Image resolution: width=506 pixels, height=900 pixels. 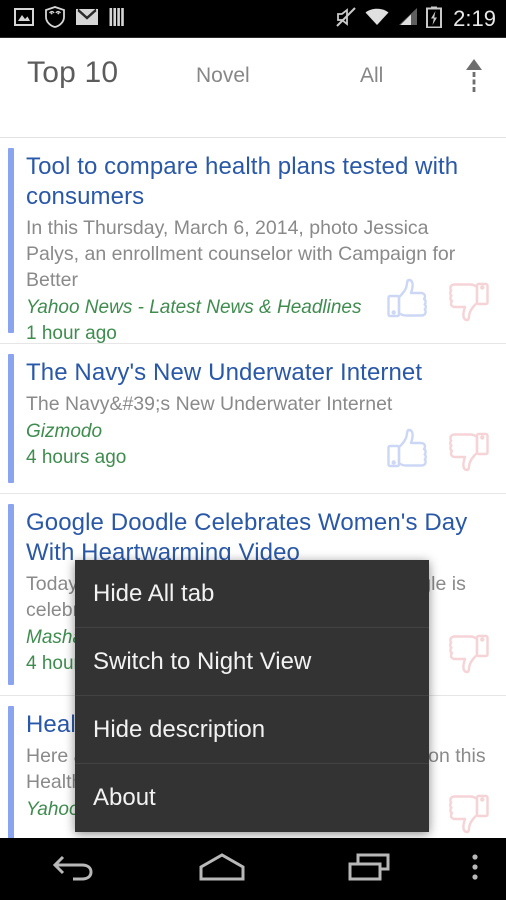 I want to click on back-icon, so click(x=74, y=869).